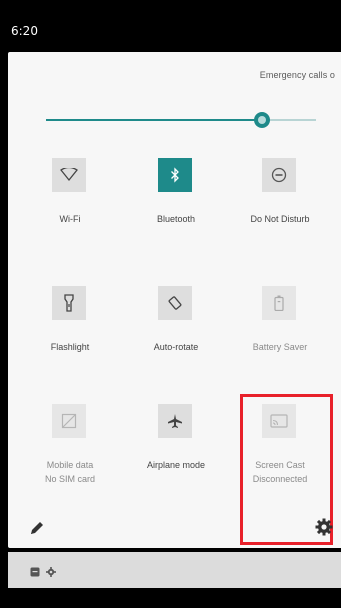 Image resolution: width=341 pixels, height=608 pixels. Describe the element at coordinates (154, 120) in the screenshot. I see `brightness-track-fill` at that location.